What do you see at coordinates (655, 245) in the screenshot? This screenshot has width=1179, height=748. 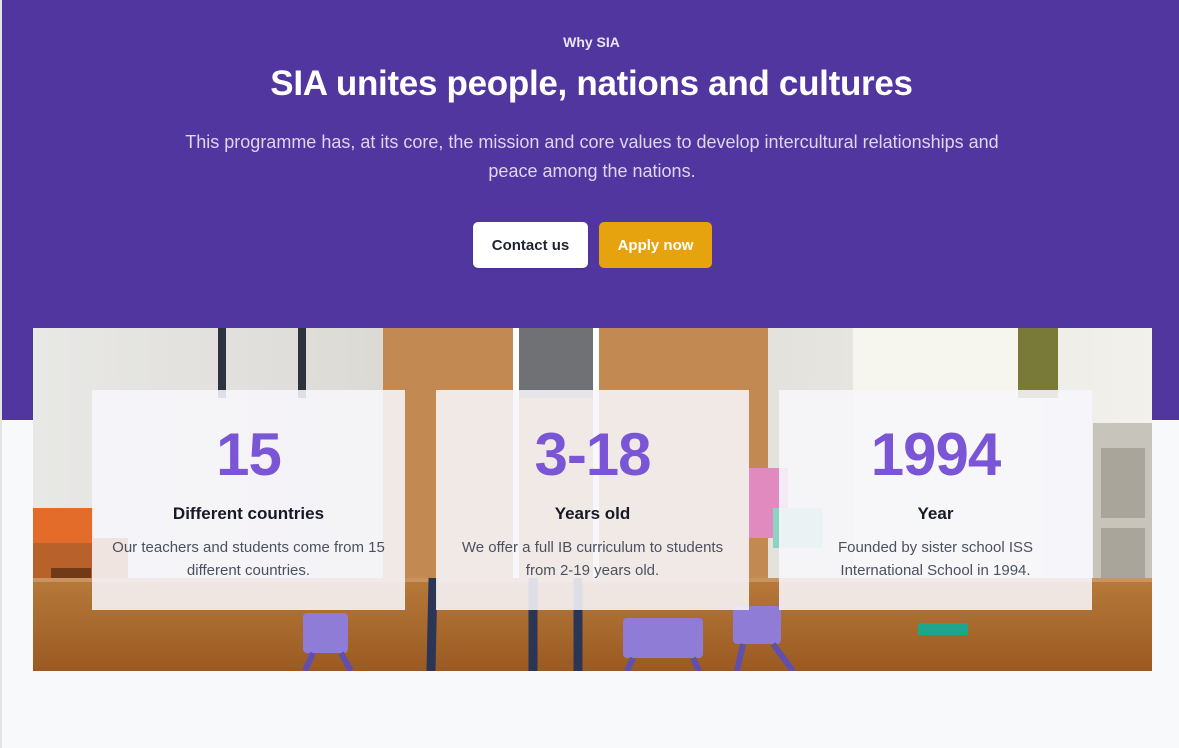 I see `apply-now-button: Apply now` at bounding box center [655, 245].